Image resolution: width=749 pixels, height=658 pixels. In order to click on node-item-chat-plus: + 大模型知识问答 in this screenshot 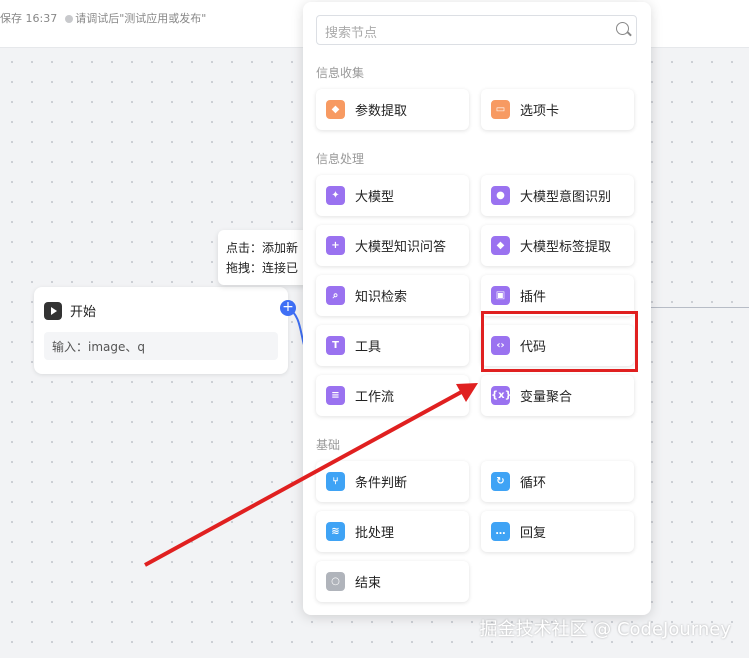, I will do `click(392, 245)`.